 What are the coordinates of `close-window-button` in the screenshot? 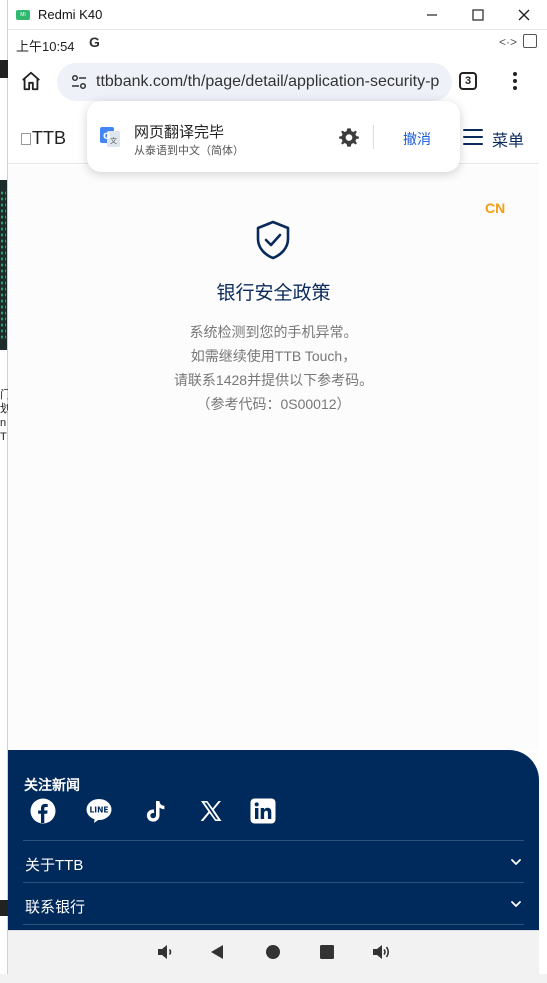 It's located at (524, 15).